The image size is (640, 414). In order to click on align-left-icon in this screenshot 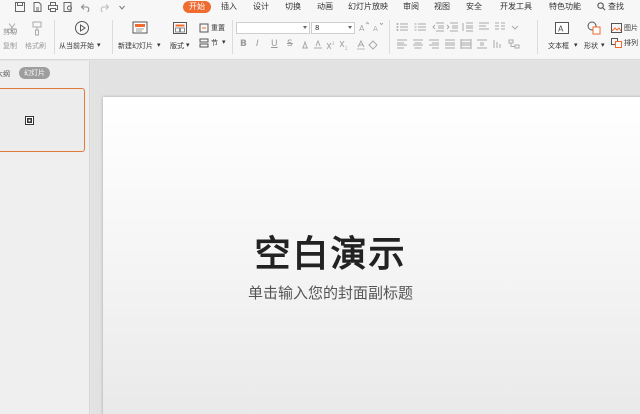, I will do `click(402, 44)`.